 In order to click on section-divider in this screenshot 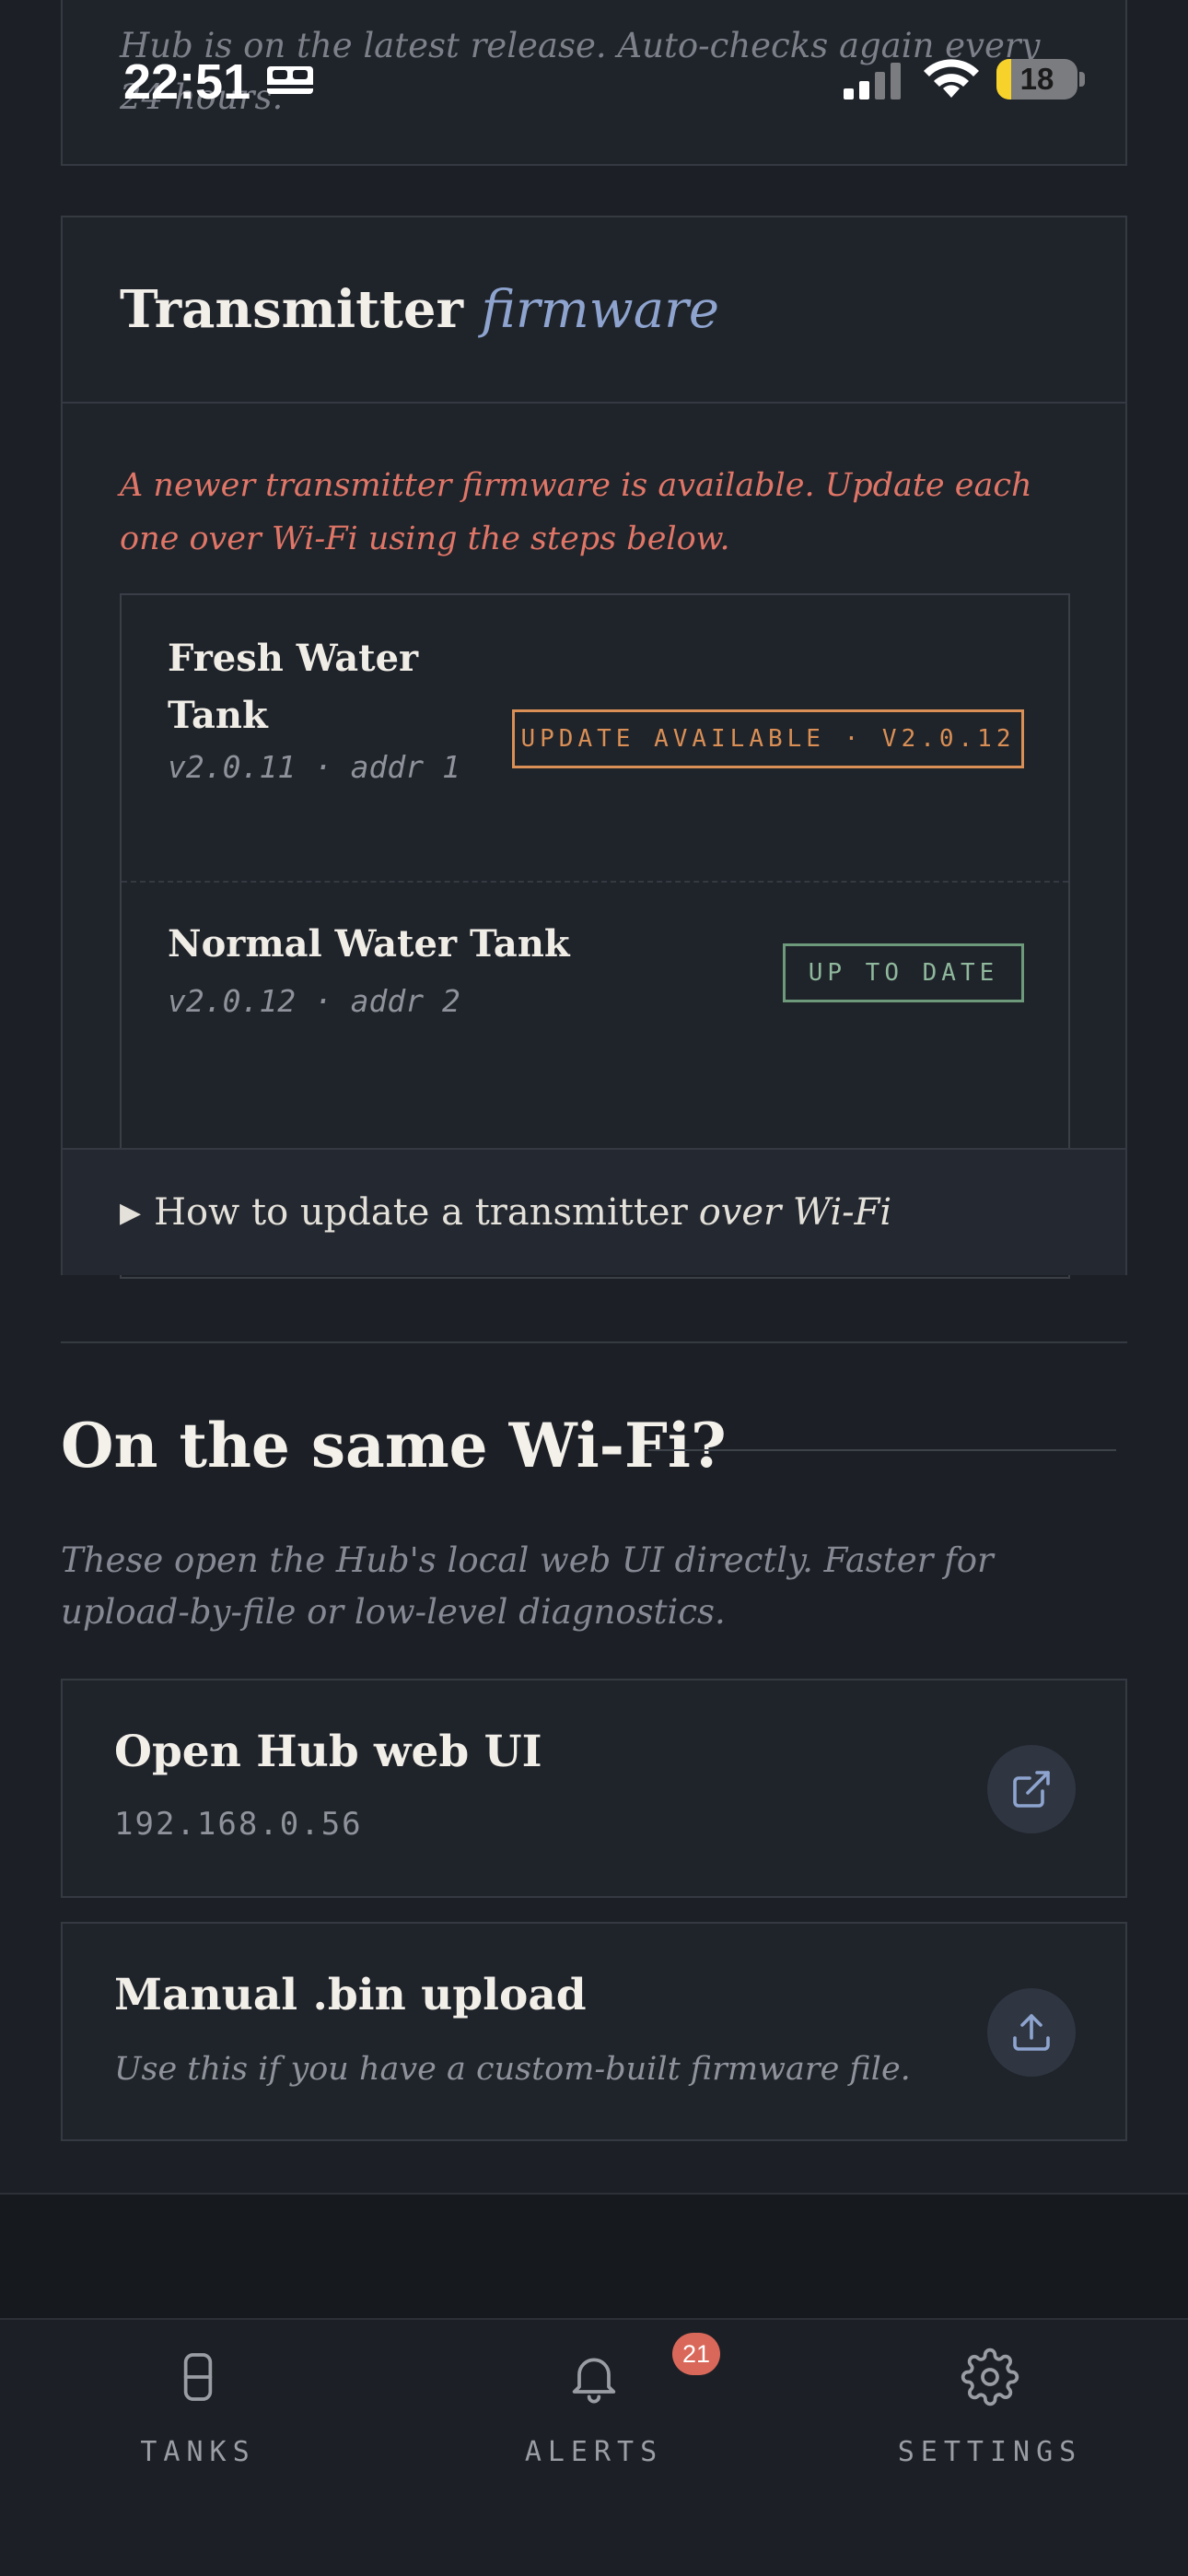, I will do `click(594, 1342)`.